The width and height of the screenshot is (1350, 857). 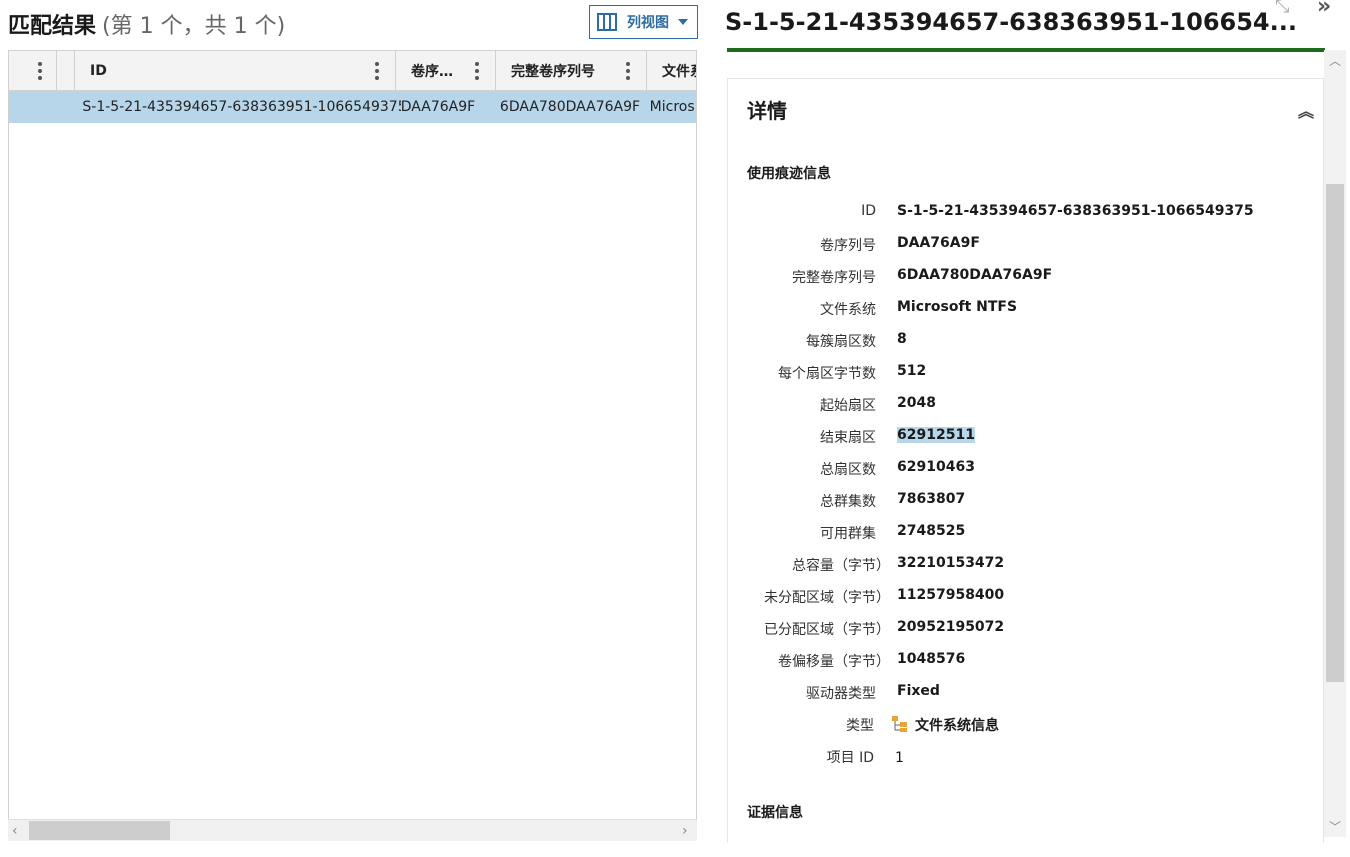 I want to click on results-header: 匹配结果 (第 1 个，共 1 个), so click(x=147, y=23).